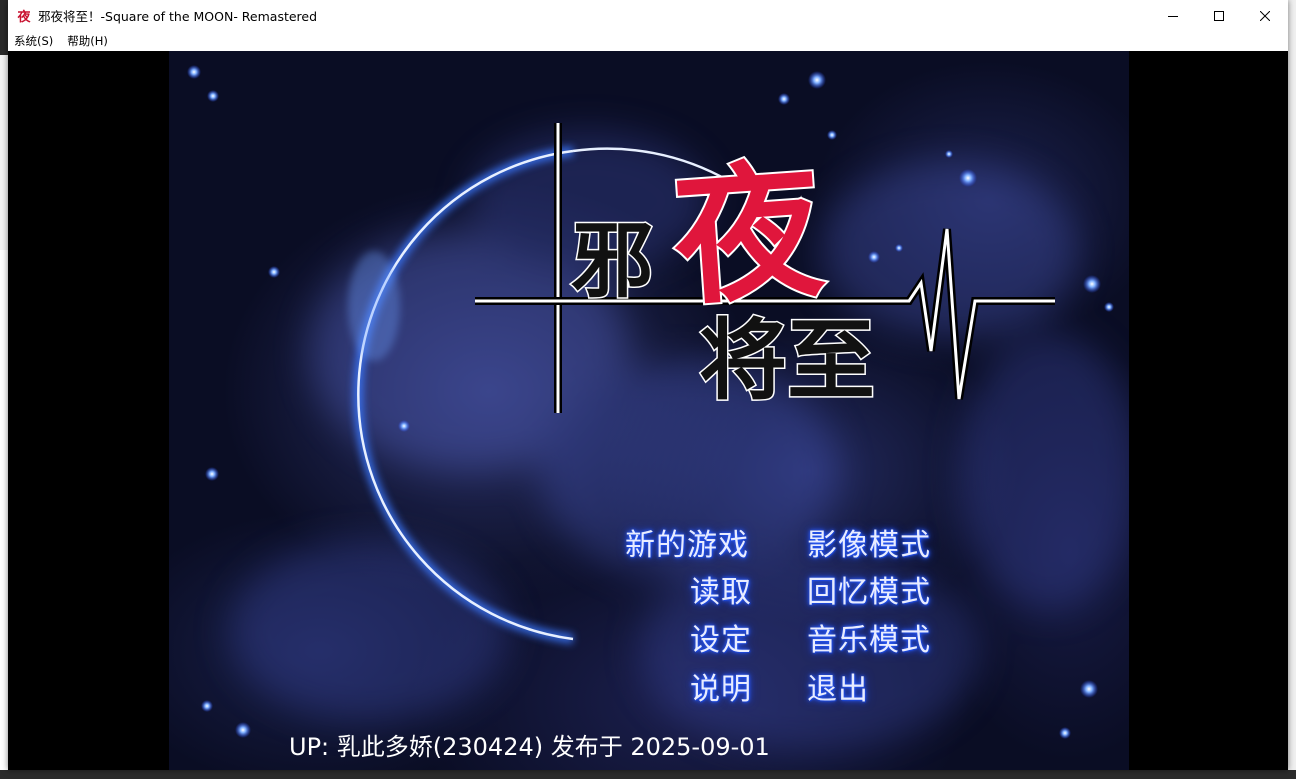  I want to click on minimize-button, so click(1173, 15).